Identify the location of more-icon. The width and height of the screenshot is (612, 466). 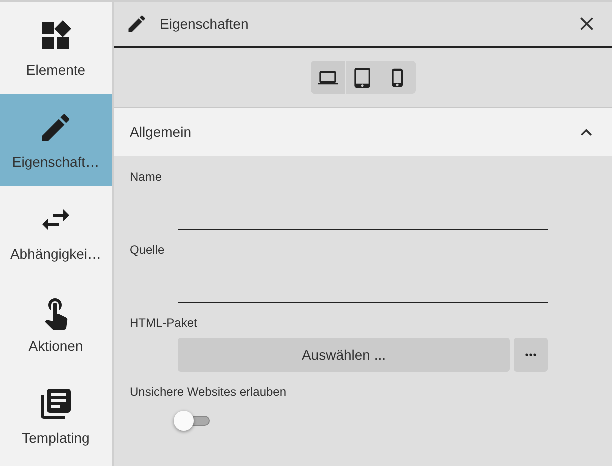
(531, 355).